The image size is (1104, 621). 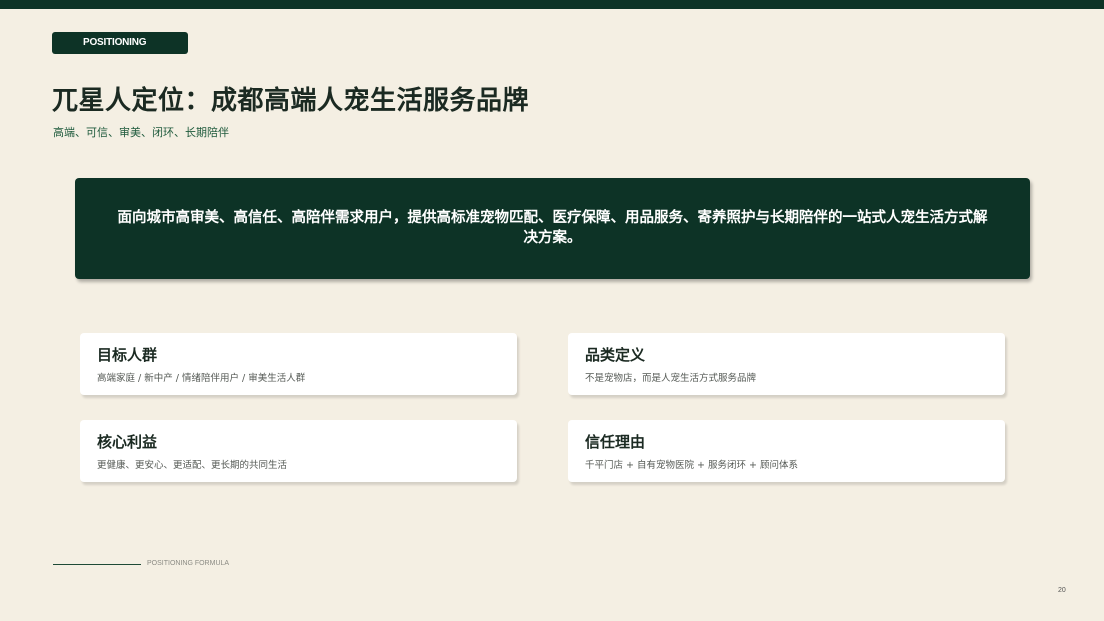 I want to click on card-description: 高端家庭 / 新中产 / 情绪陪伴用户 / 审美生活人群, so click(x=201, y=378).